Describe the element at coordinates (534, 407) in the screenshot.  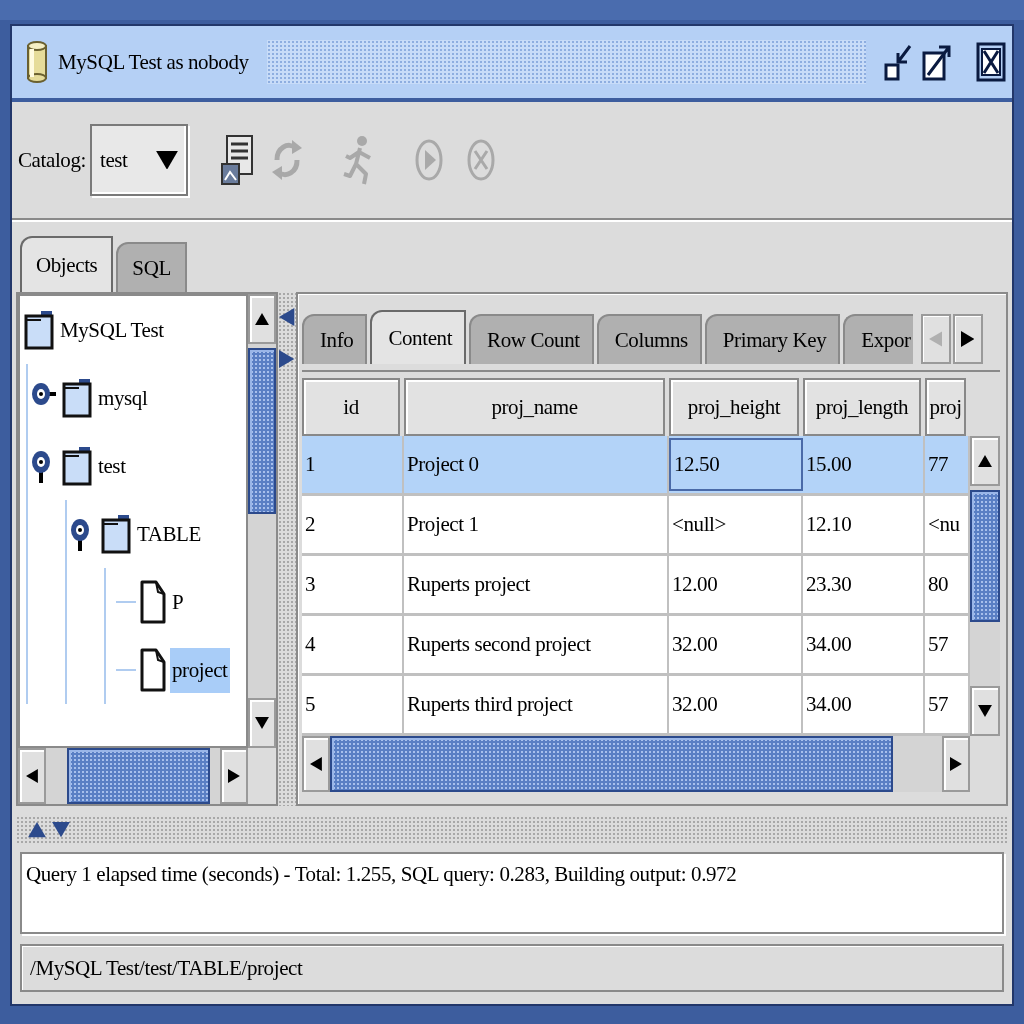
I see `column-header: proj_name` at that location.